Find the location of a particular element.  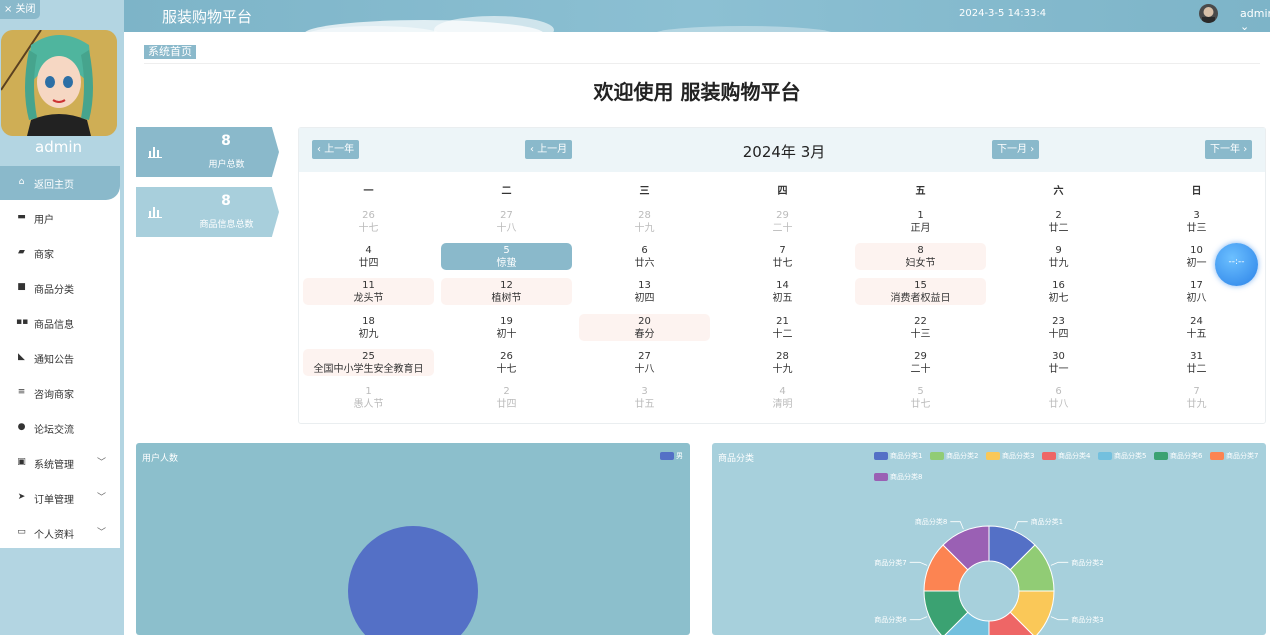

calendar-day: 25 全国中小学生安全教育日 is located at coordinates (368, 362).